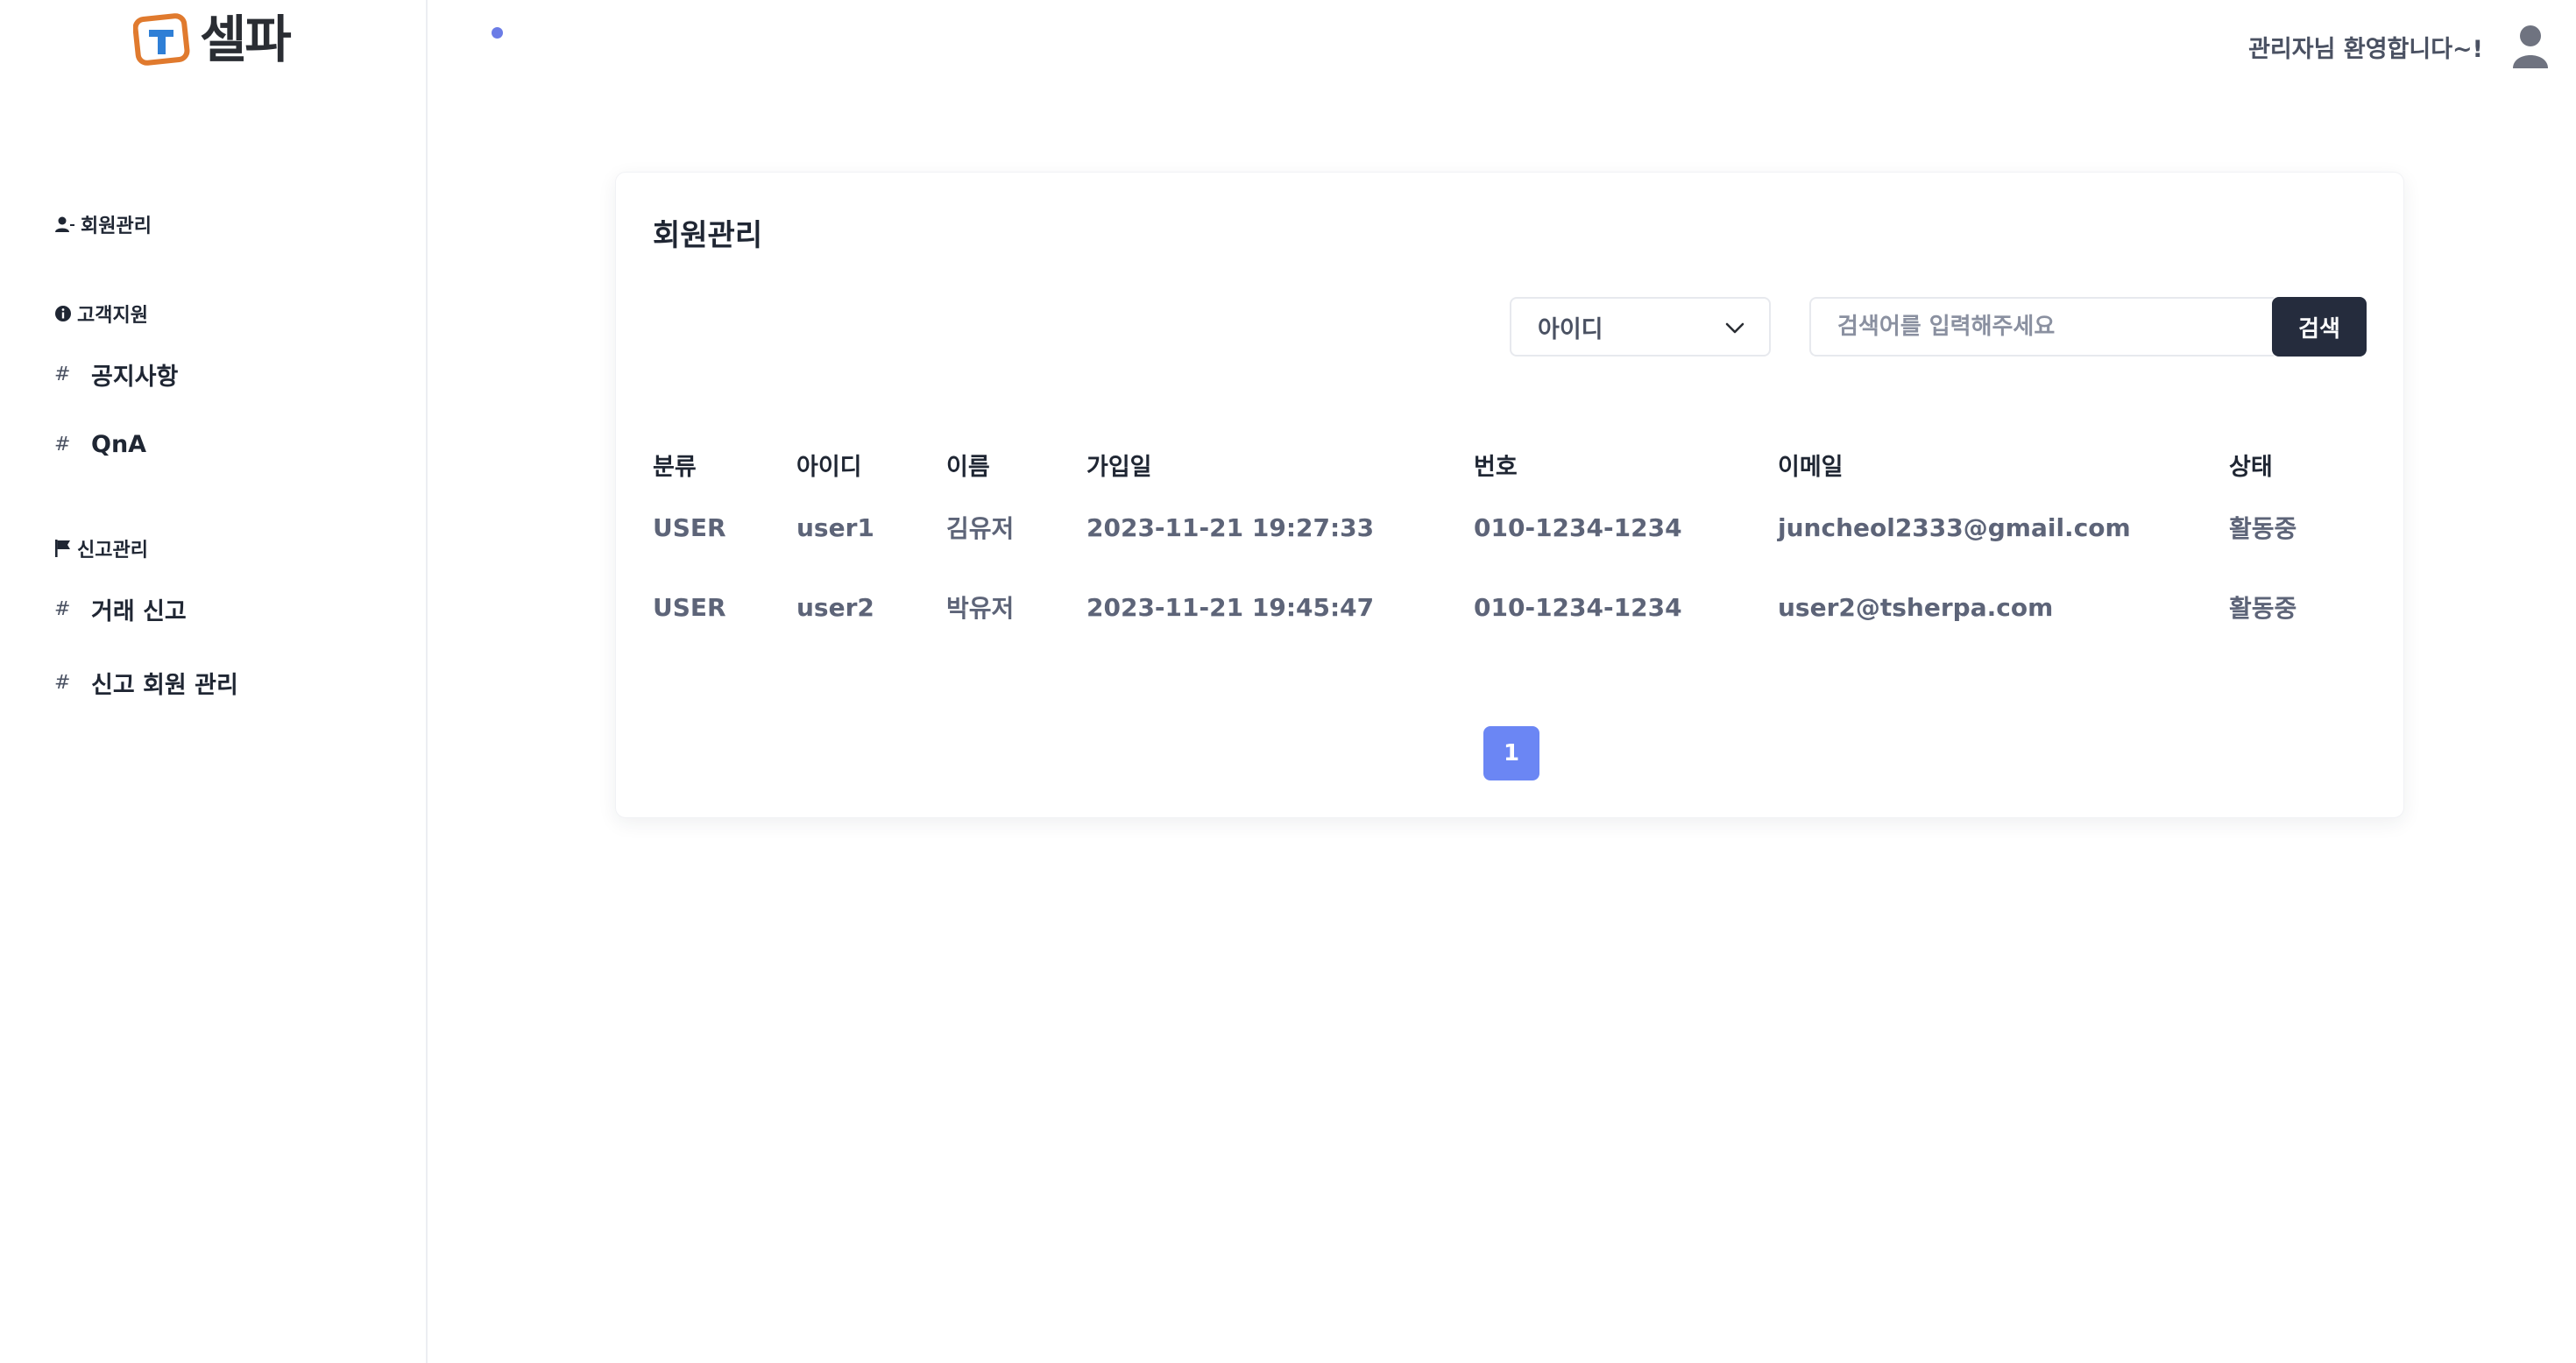 The width and height of the screenshot is (2576, 1363). I want to click on cell-email: juncheol2333@gmail.com, so click(1954, 527).